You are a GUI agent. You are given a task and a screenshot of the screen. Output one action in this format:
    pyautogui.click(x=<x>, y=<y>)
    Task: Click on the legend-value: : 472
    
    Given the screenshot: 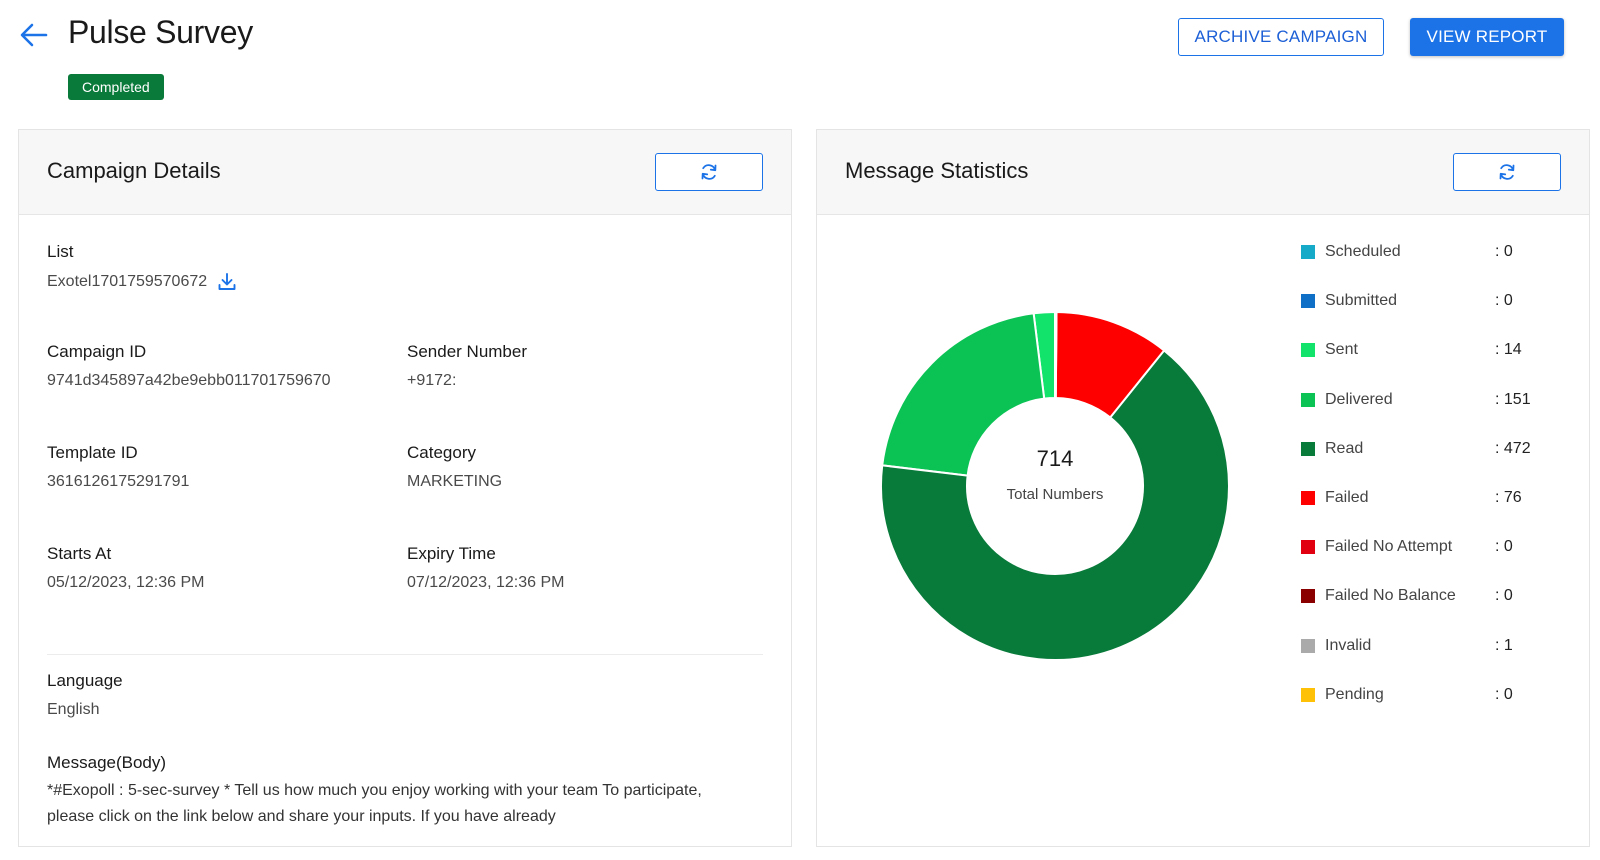 What is the action you would take?
    pyautogui.click(x=1513, y=448)
    